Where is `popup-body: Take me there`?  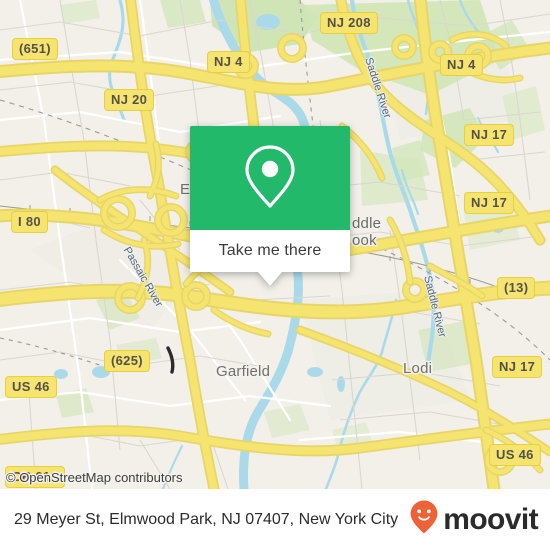 popup-body: Take me there is located at coordinates (270, 258).